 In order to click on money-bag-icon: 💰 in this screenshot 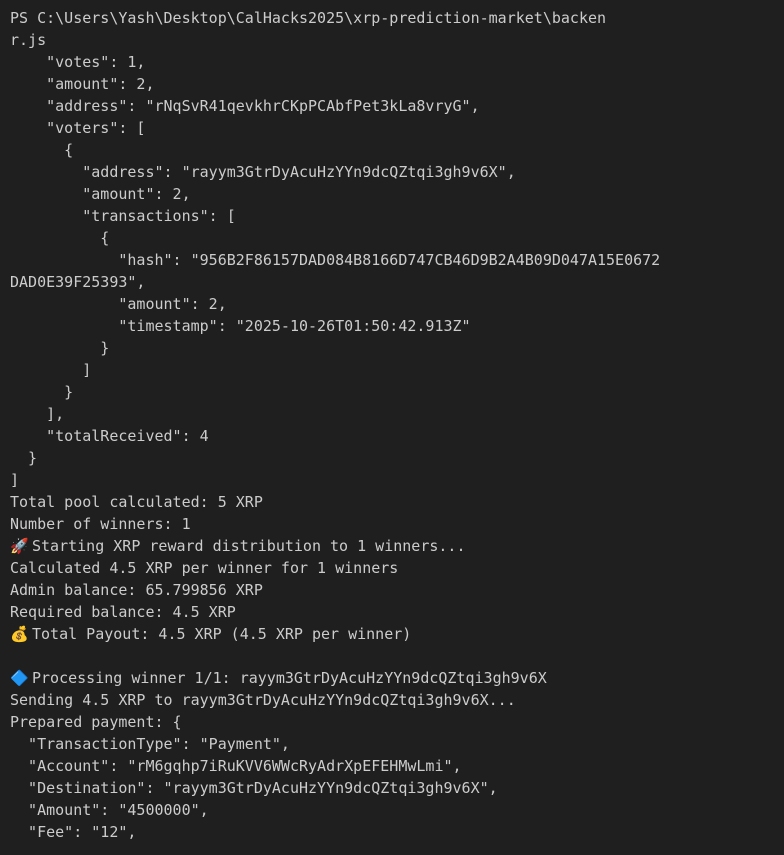, I will do `click(19, 634)`.